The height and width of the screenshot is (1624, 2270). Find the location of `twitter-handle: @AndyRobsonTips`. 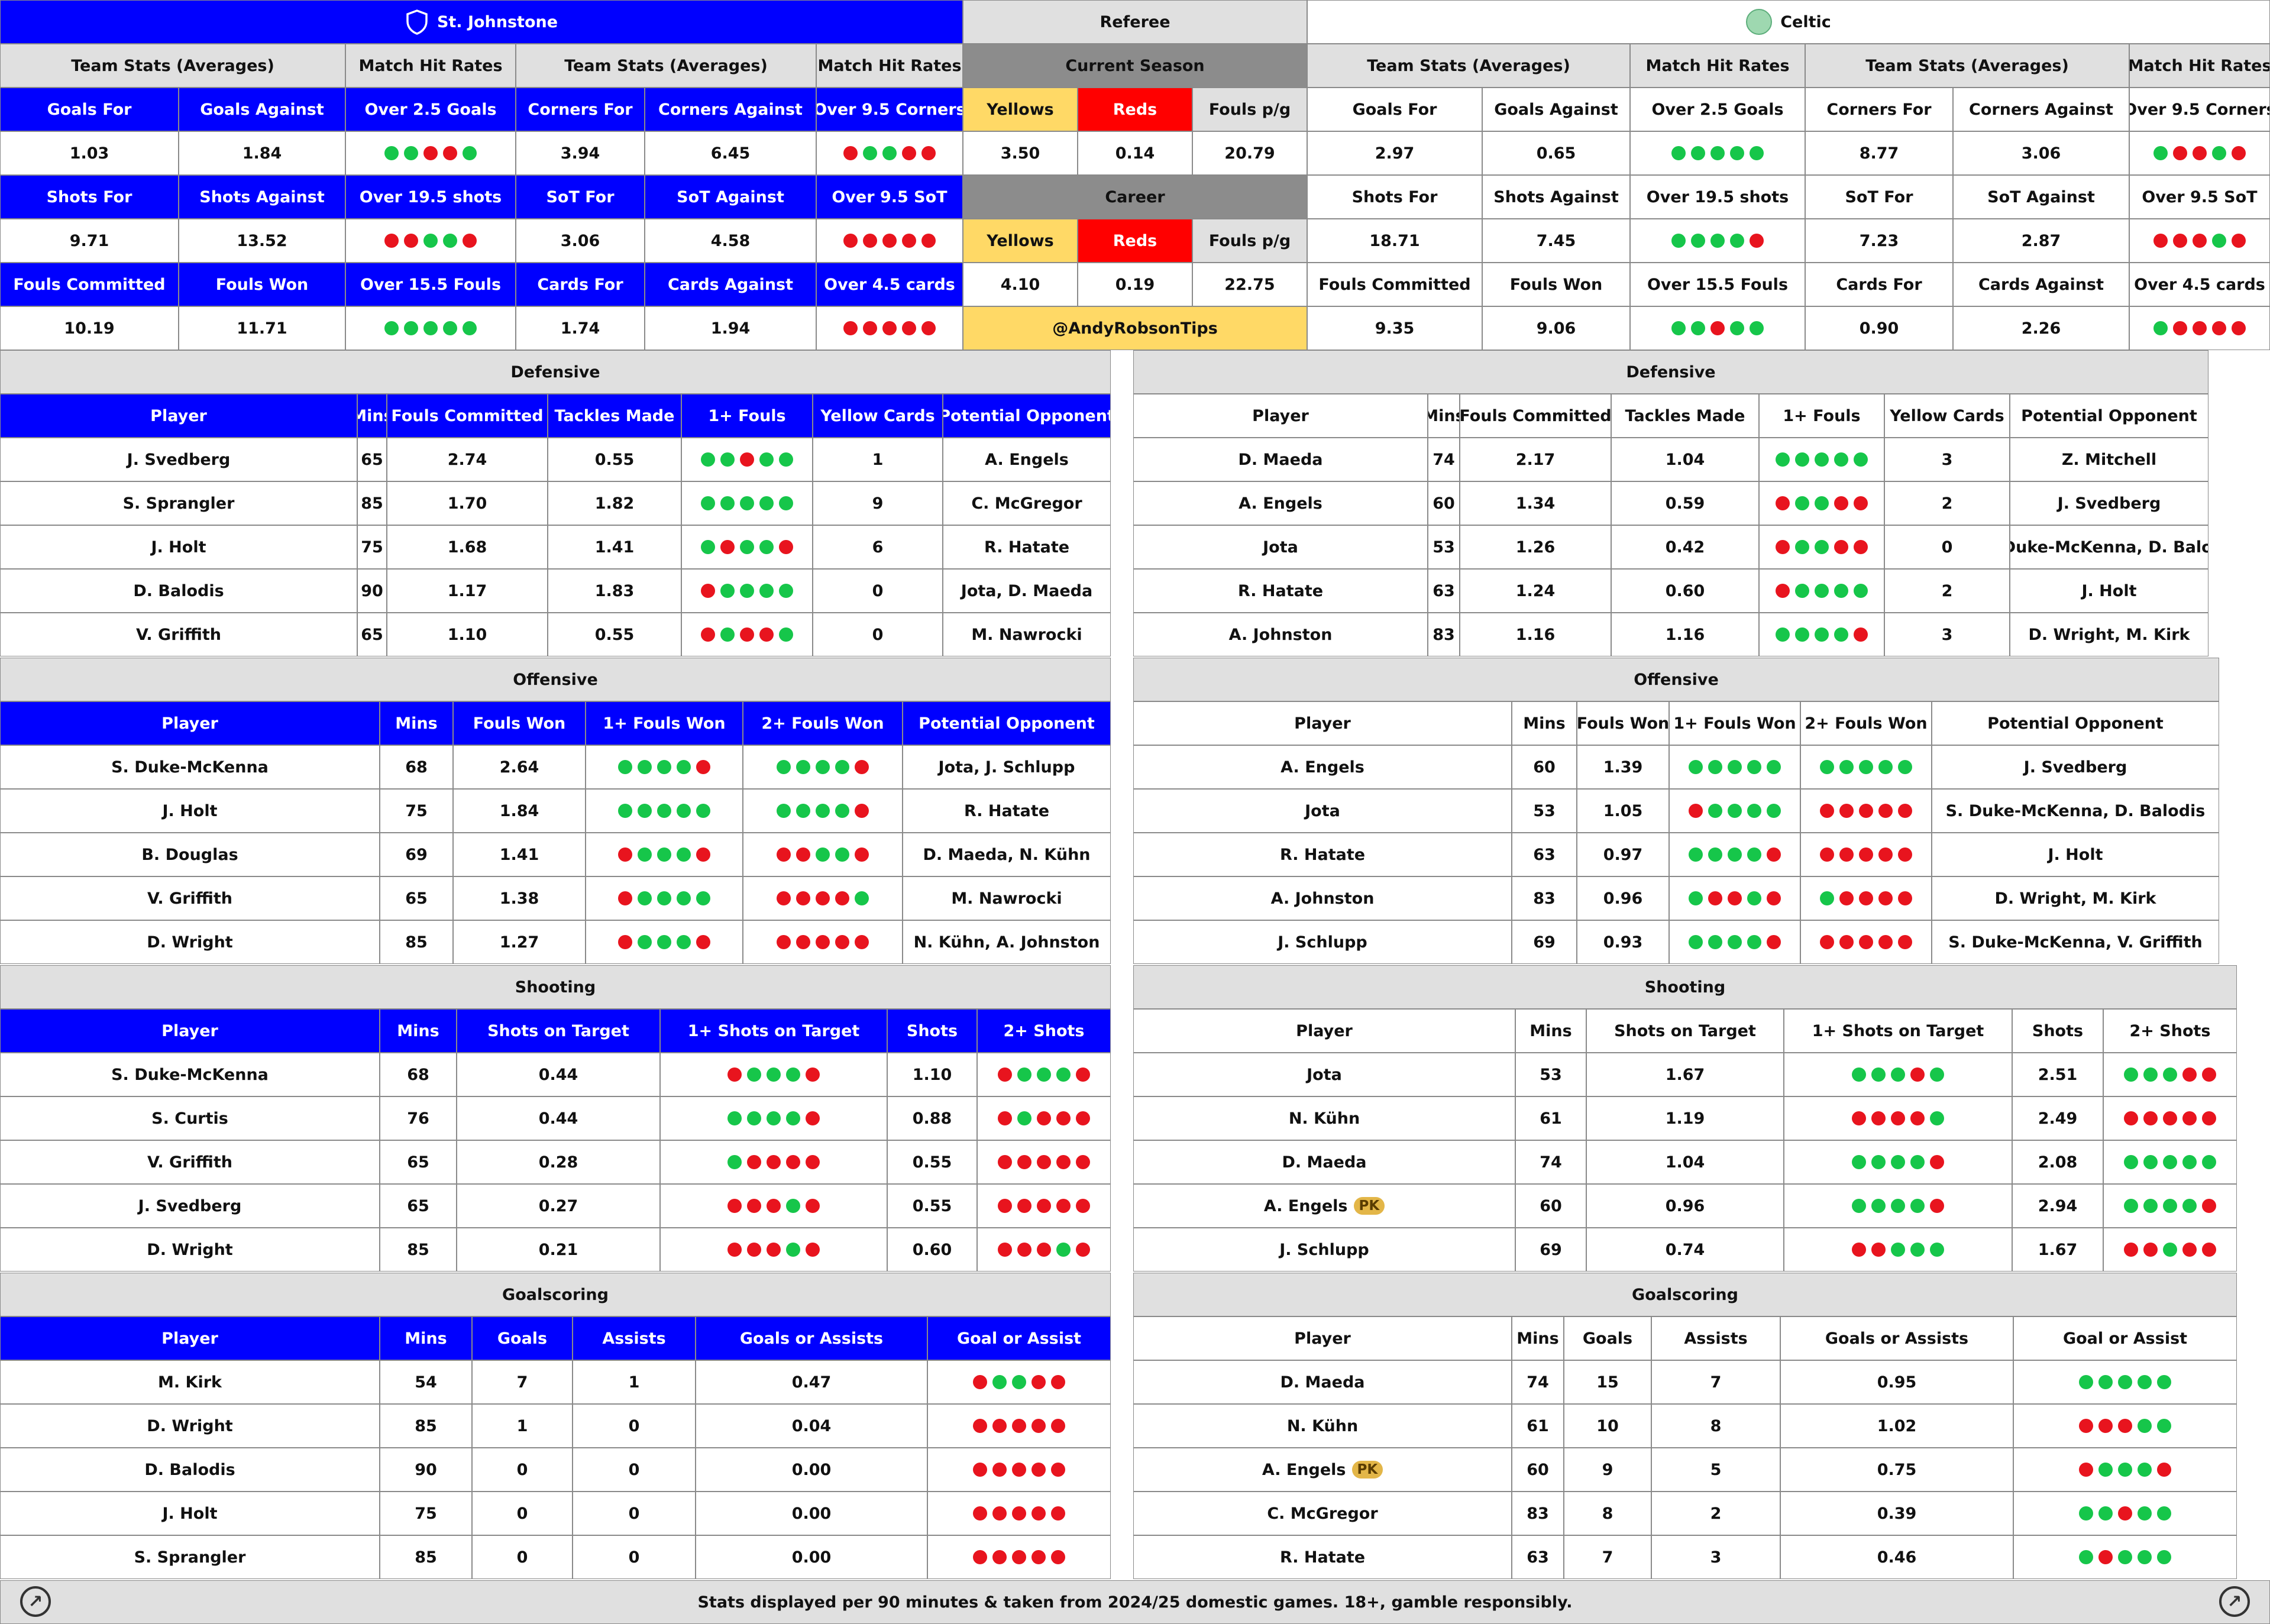

twitter-handle: @AndyRobsonTips is located at coordinates (1135, 328).